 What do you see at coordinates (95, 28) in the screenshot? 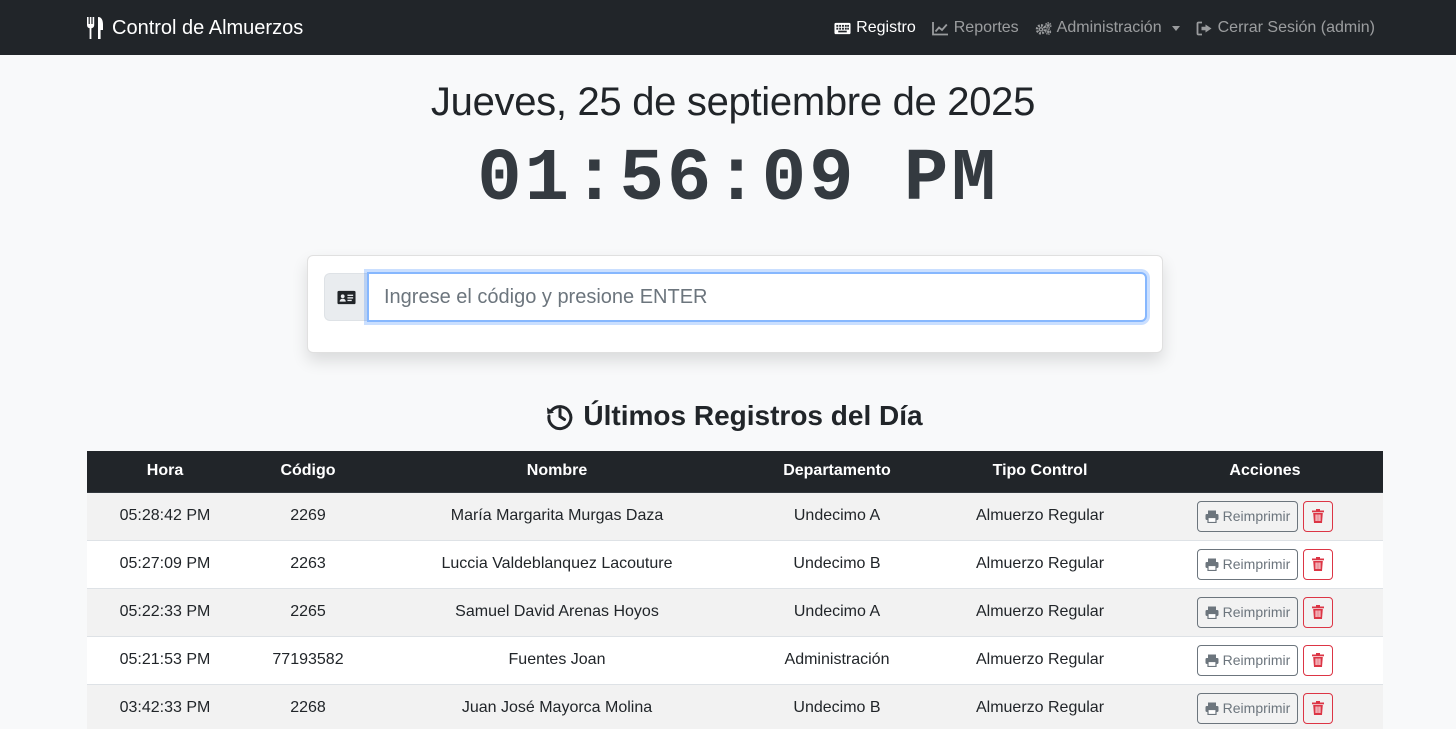
I see `utensils-icon` at bounding box center [95, 28].